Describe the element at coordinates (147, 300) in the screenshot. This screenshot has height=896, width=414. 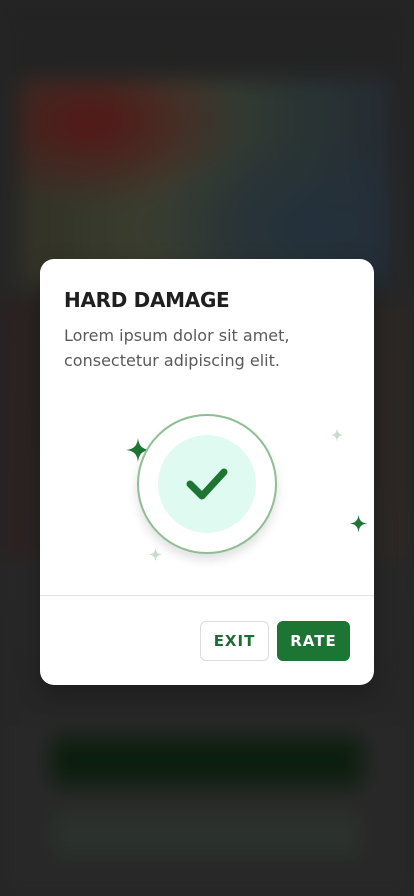
I see `dialog-title: HARD DAMAGE` at that location.